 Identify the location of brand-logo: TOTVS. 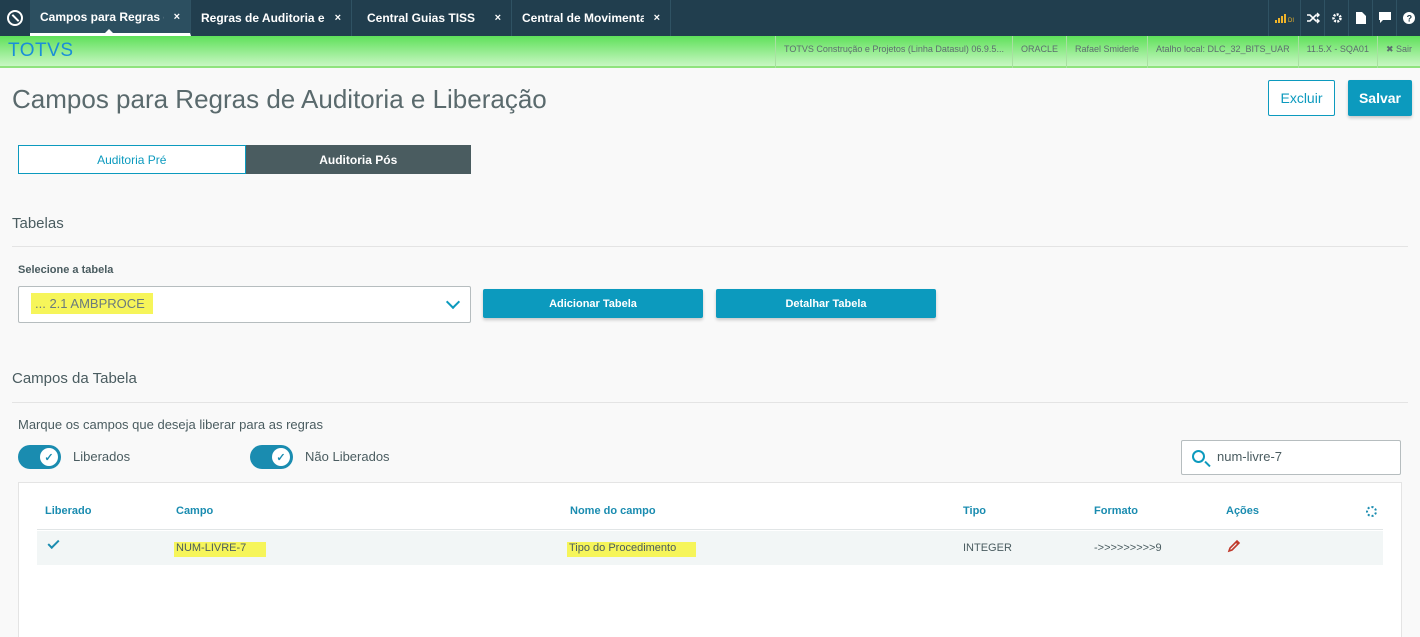
(41, 50).